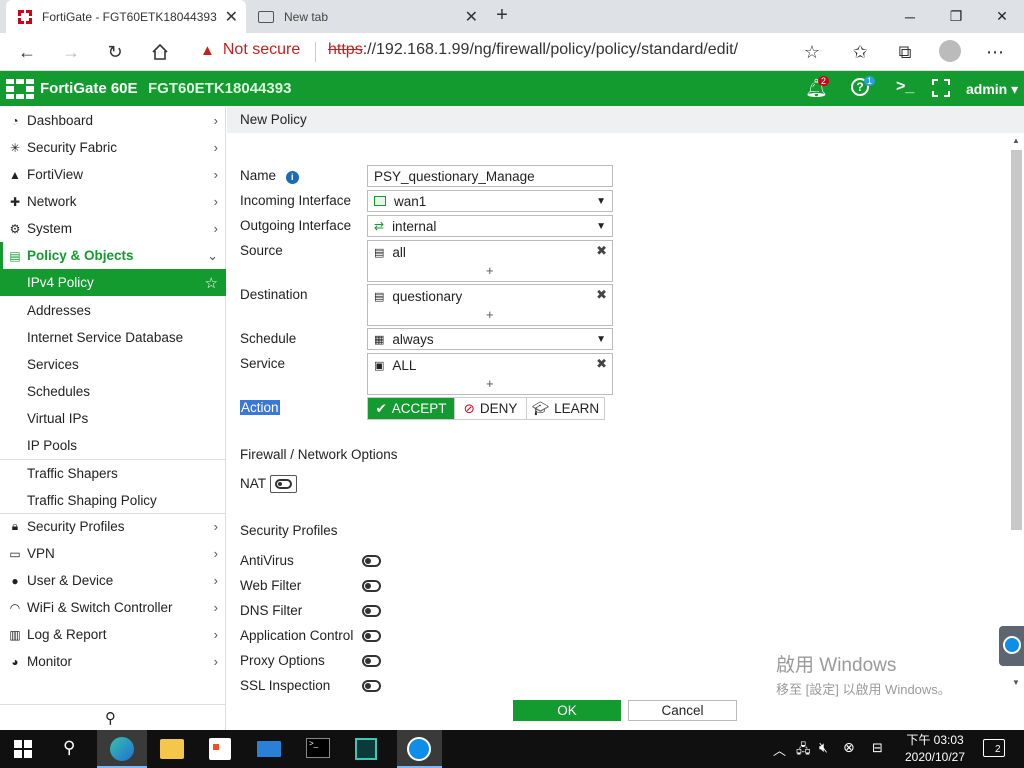  Describe the element at coordinates (113, 445) in the screenshot. I see `sidebar-item-ip-pools: IP Pools` at that location.